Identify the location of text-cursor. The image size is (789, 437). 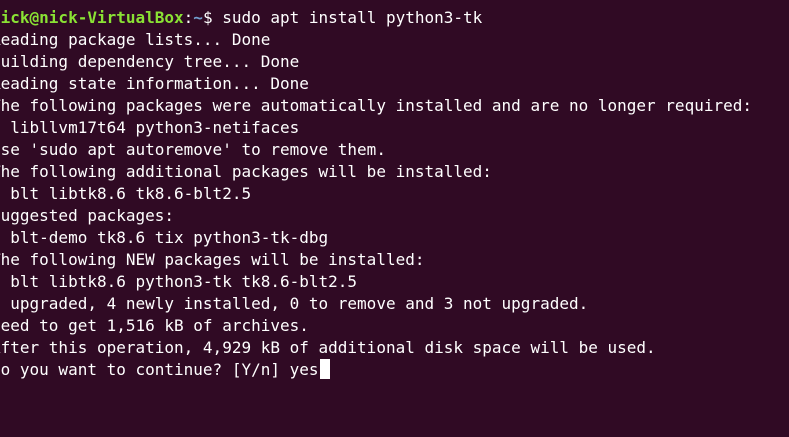
(324, 369).